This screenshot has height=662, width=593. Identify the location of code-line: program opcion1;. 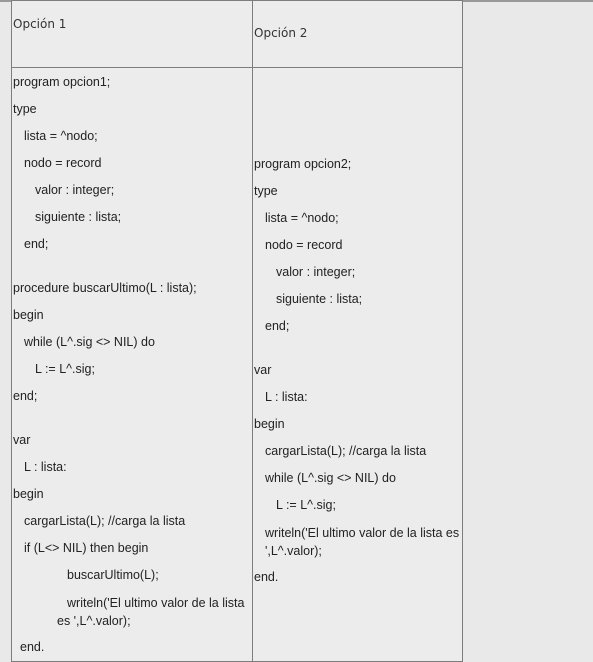
(62, 82).